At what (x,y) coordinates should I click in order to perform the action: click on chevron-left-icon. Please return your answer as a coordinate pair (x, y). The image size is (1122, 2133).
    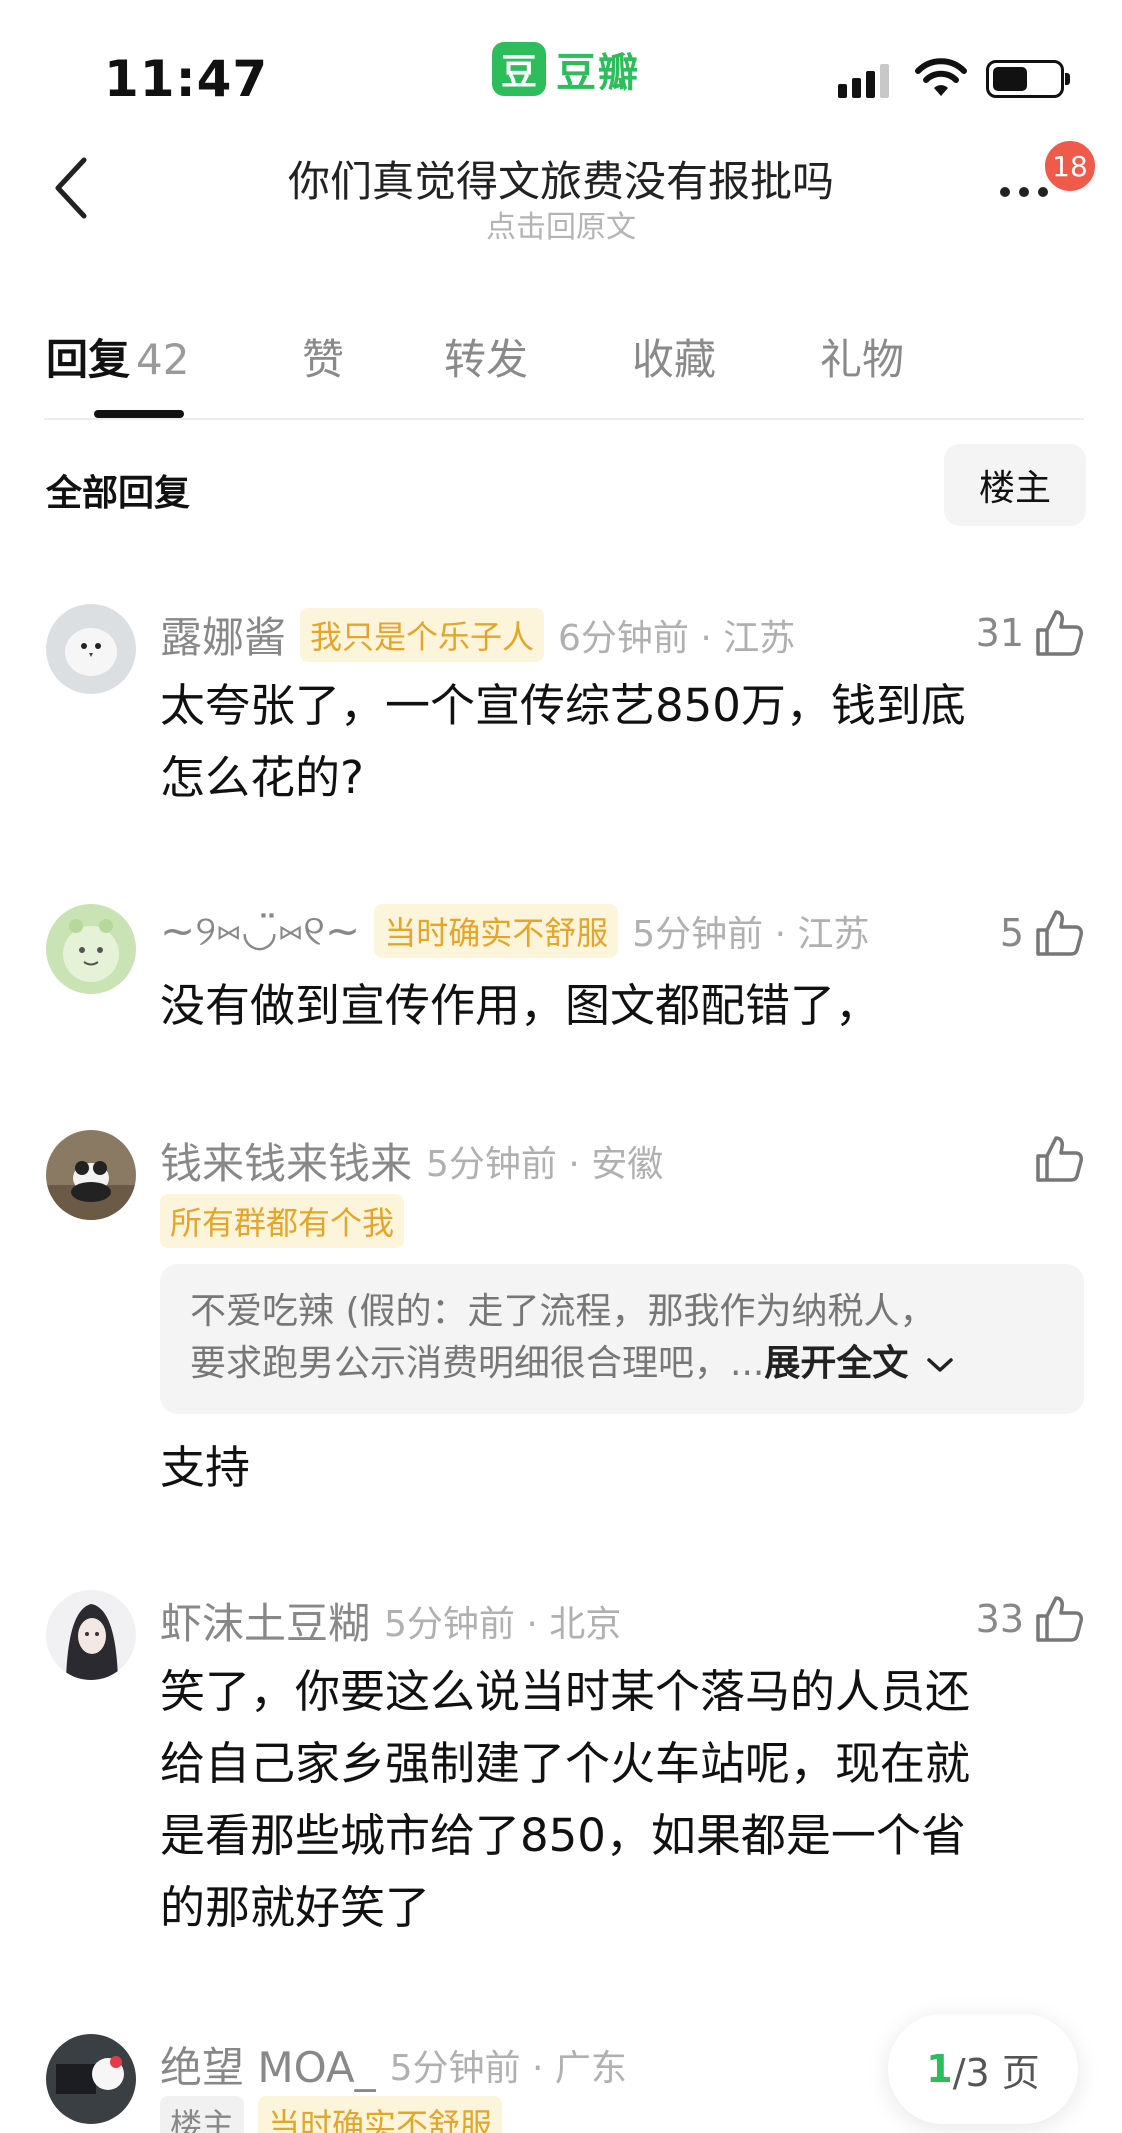
    Looking at the image, I should click on (71, 188).